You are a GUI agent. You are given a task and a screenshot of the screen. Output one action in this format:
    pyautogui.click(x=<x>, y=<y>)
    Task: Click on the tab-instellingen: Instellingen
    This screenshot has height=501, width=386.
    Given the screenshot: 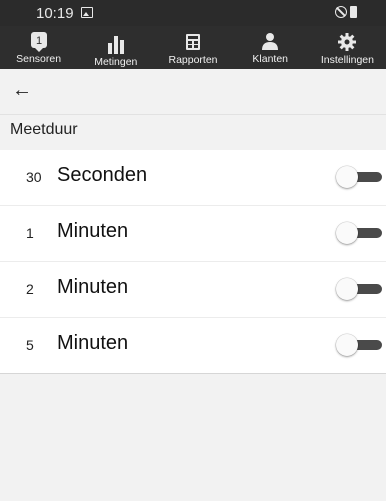 What is the action you would take?
    pyautogui.click(x=347, y=47)
    